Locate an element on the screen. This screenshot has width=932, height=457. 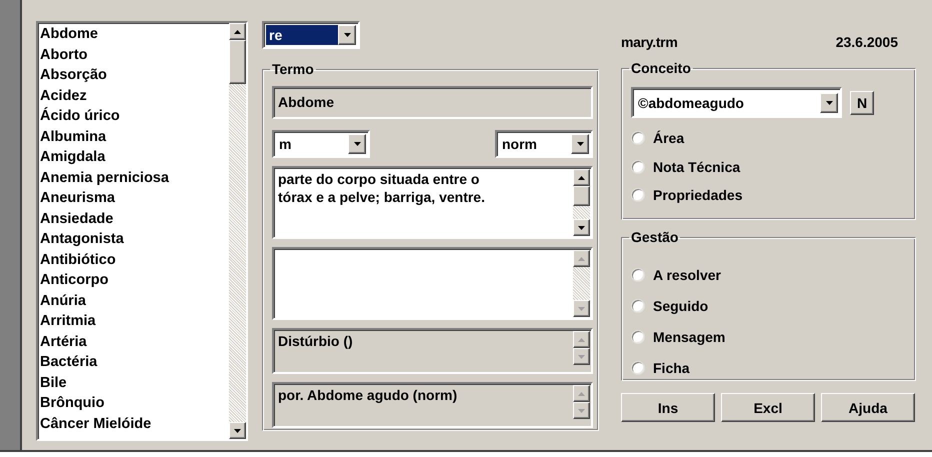
radio-label: Seguido is located at coordinates (680, 306).